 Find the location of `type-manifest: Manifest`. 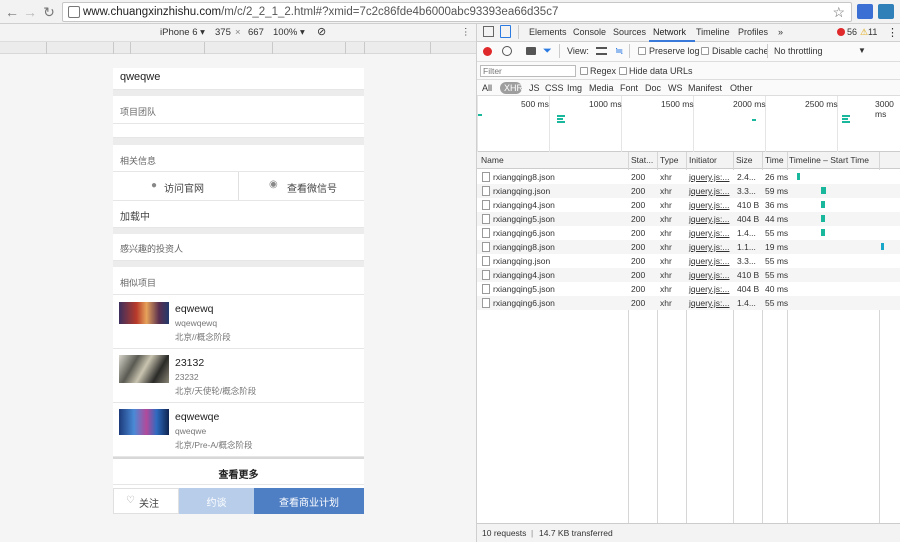

type-manifest: Manifest is located at coordinates (705, 88).